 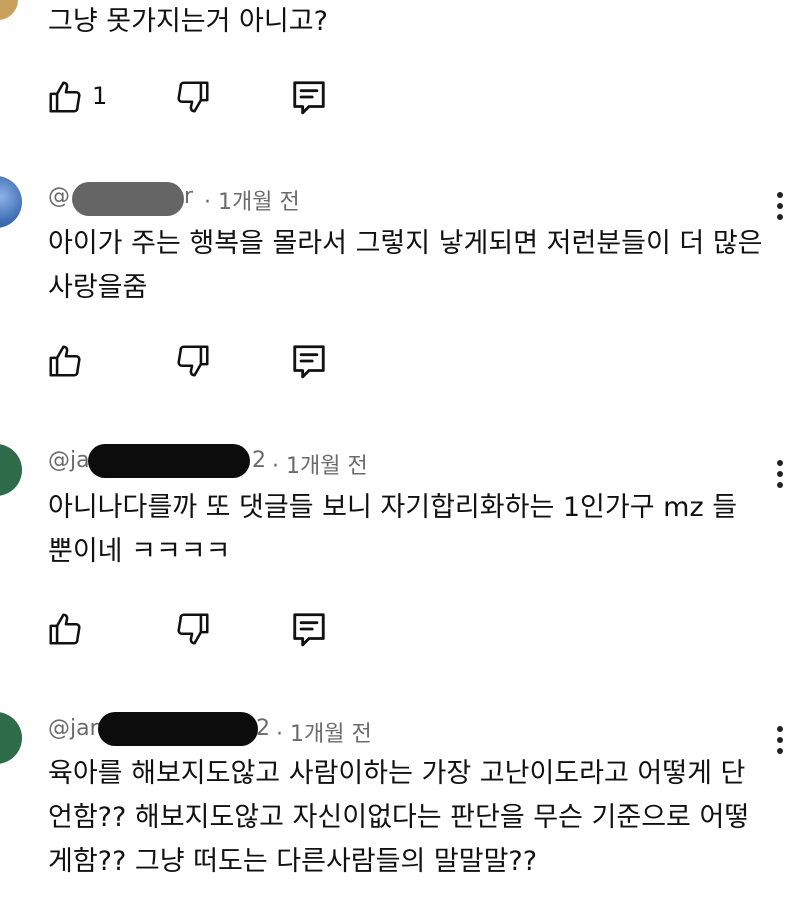 What do you see at coordinates (189, 196) in the screenshot?
I see `comment-author-handle-end: r` at bounding box center [189, 196].